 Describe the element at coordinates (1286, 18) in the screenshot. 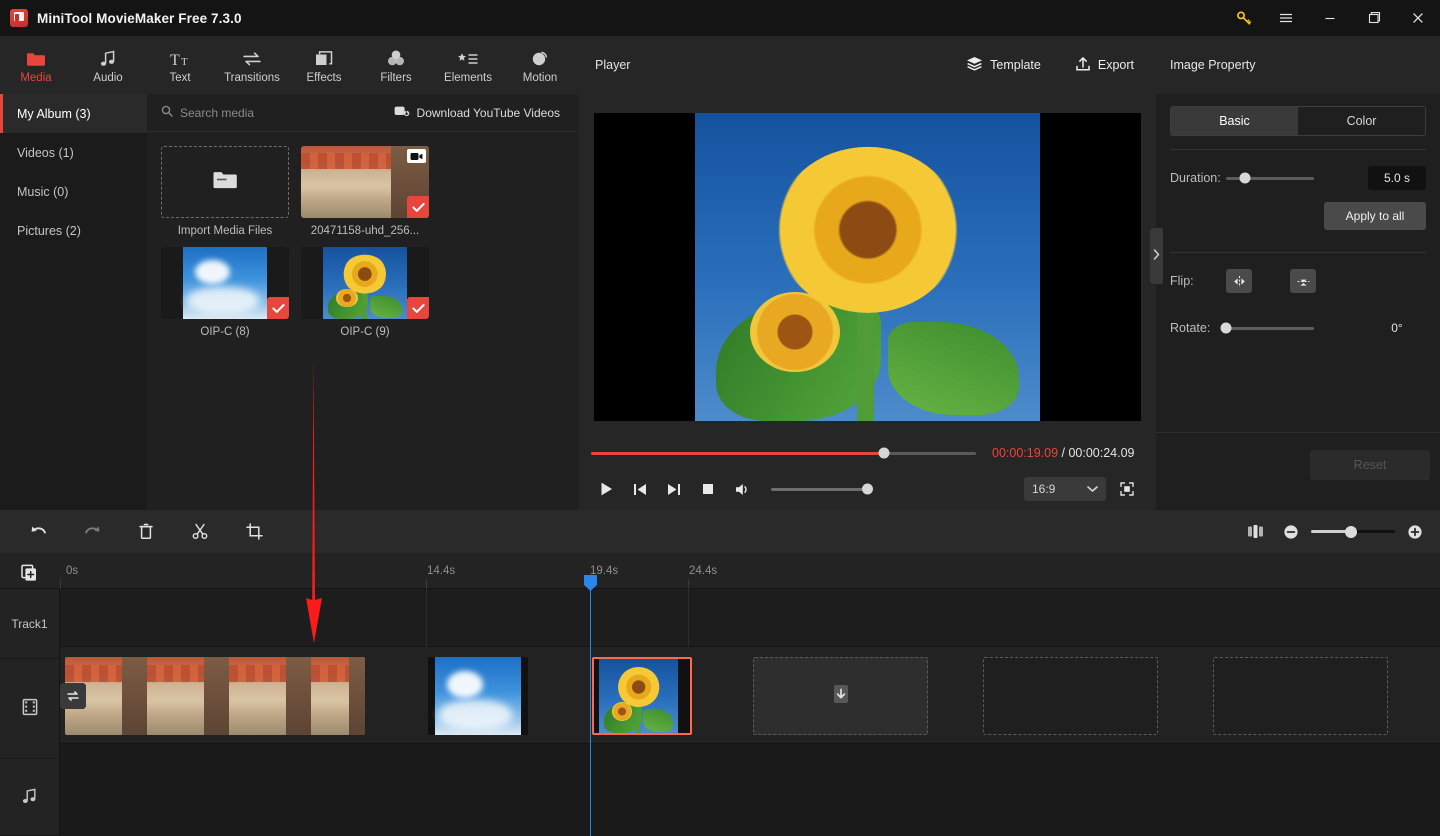

I see `menu-icon` at that location.